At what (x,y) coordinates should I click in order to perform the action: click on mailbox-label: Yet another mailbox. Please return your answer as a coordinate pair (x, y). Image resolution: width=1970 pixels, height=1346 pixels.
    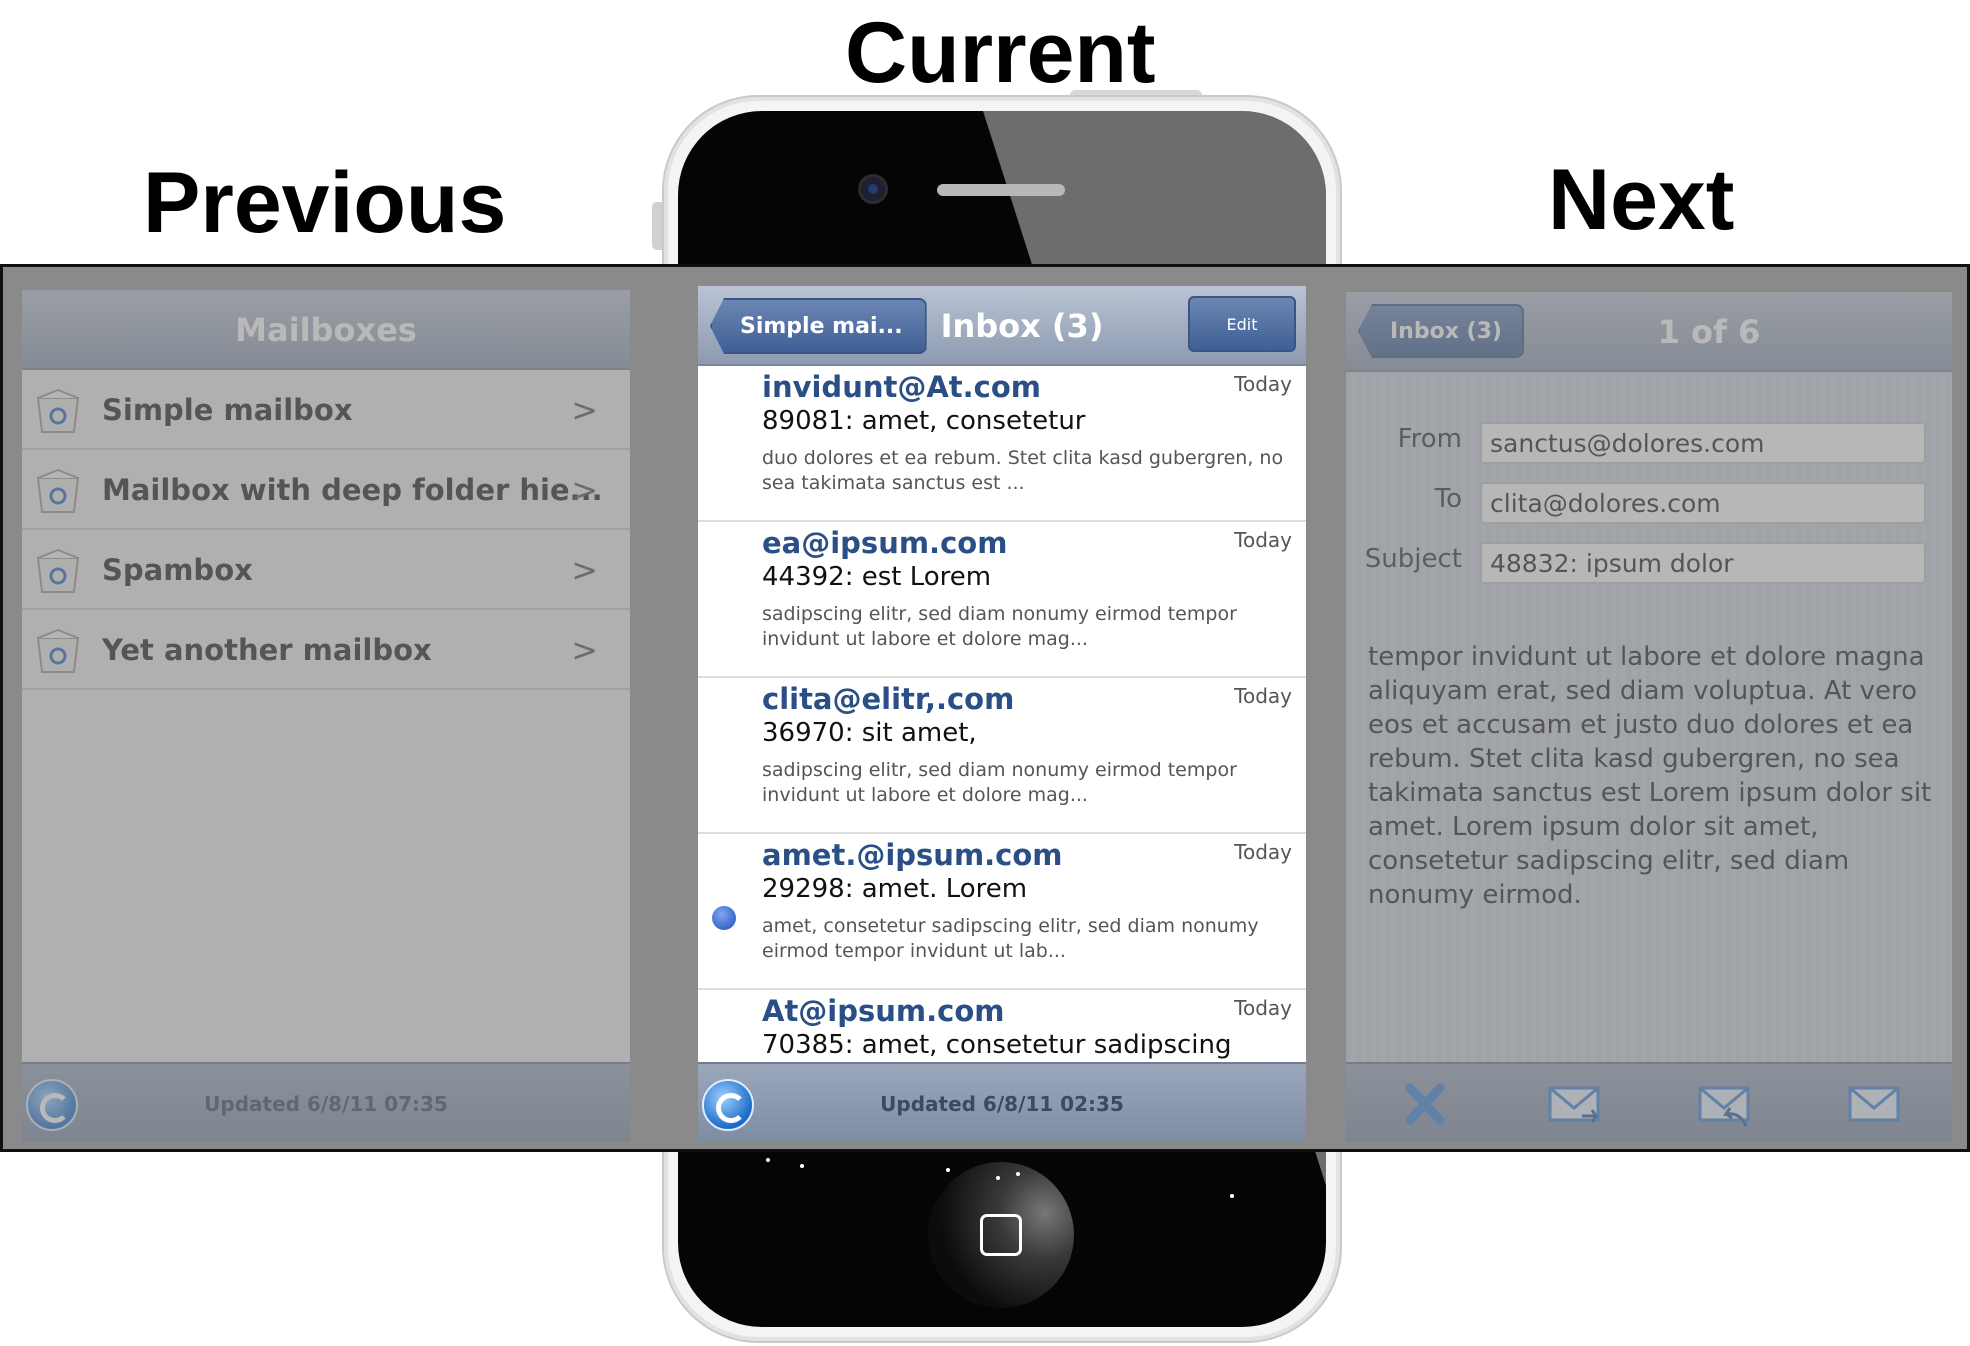
    Looking at the image, I should click on (267, 650).